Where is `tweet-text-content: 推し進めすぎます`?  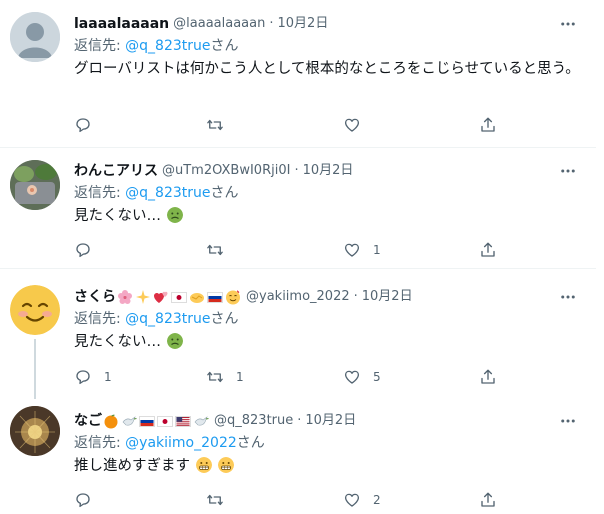 tweet-text-content: 推し進めすぎます is located at coordinates (132, 466).